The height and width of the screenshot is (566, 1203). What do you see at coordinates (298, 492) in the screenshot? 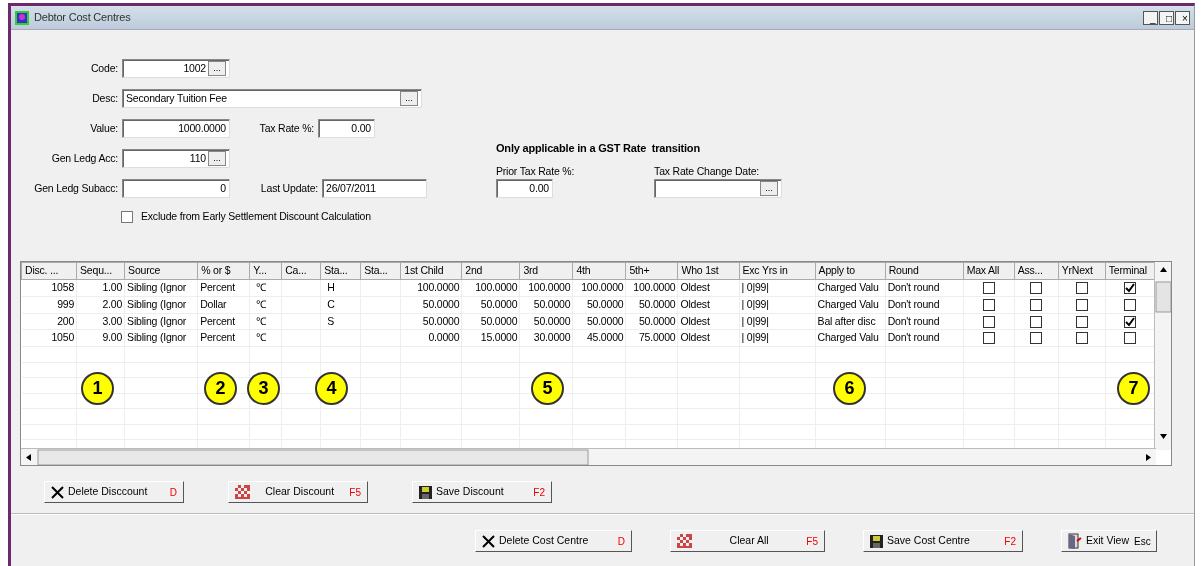
I see `button: Clear Discount F5` at bounding box center [298, 492].